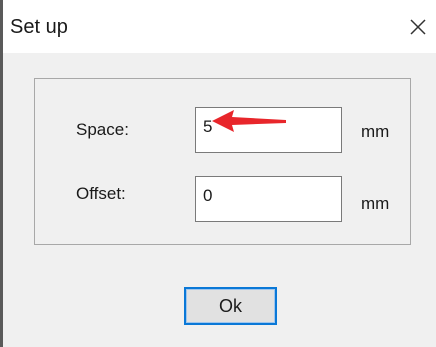 This screenshot has height=347, width=436. I want to click on space-label: Space:, so click(102, 129).